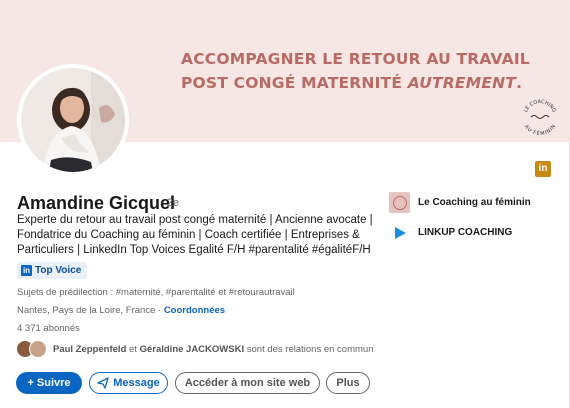 This screenshot has height=408, width=570. What do you see at coordinates (38, 349) in the screenshot?
I see `mutual-avatar` at bounding box center [38, 349].